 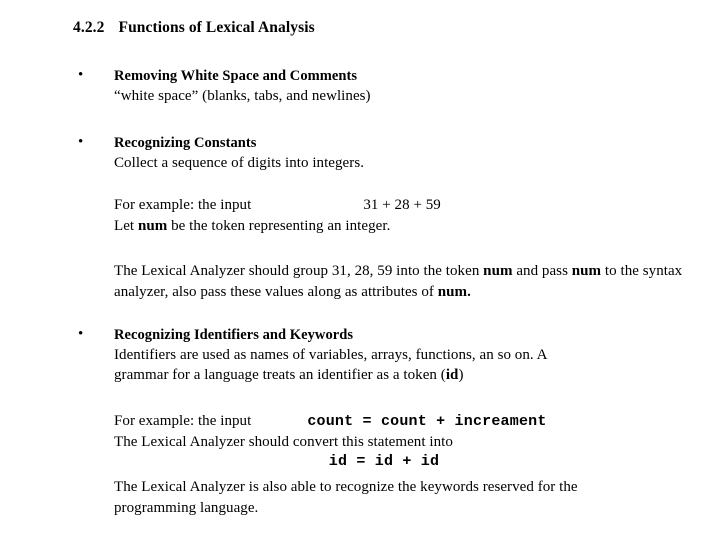 I want to click on identifier-token-id: id, so click(x=452, y=375).